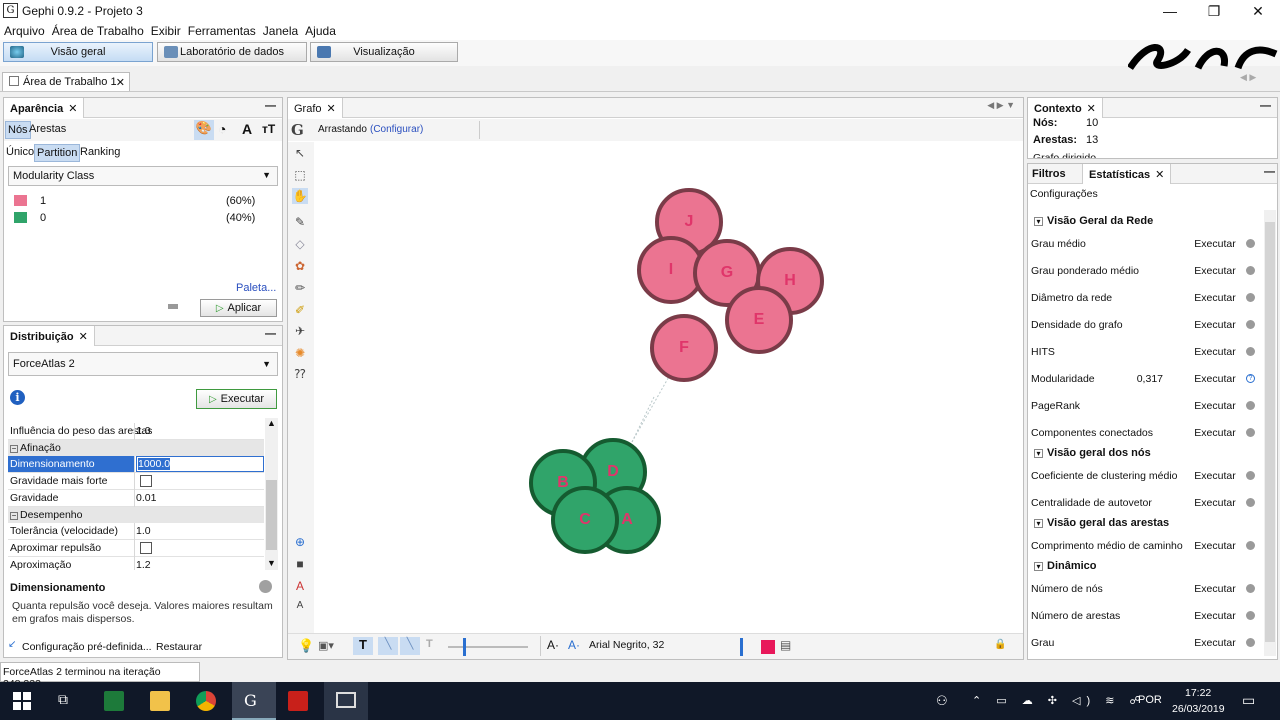  I want to click on size-icon: ◔, so click(222, 129).